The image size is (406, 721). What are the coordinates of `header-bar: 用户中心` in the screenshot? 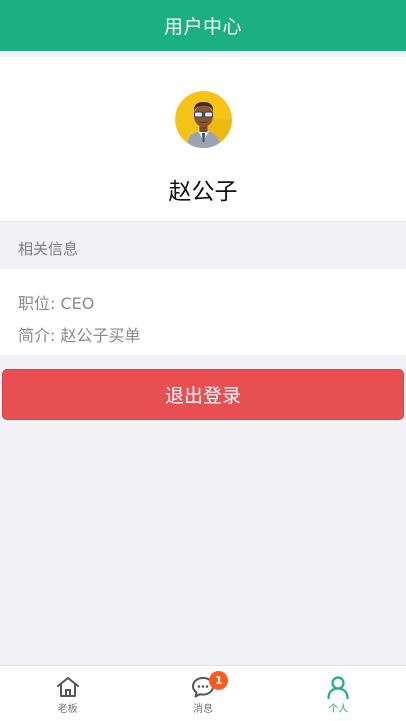 It's located at (203, 25).